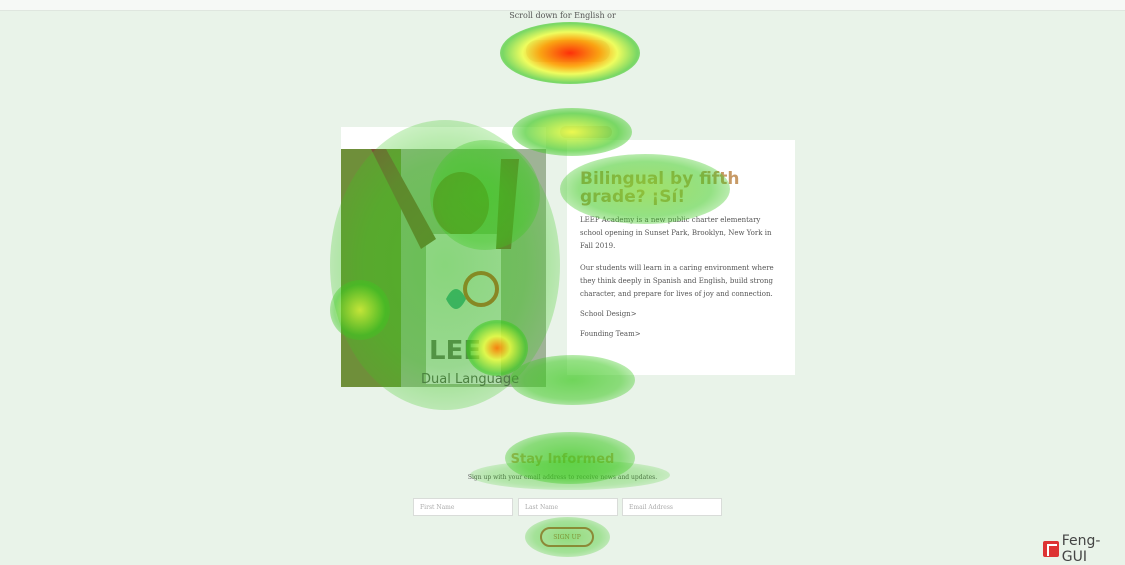 Image resolution: width=1125 pixels, height=565 pixels. What do you see at coordinates (562, 5) in the screenshot?
I see `browser-top-bar` at bounding box center [562, 5].